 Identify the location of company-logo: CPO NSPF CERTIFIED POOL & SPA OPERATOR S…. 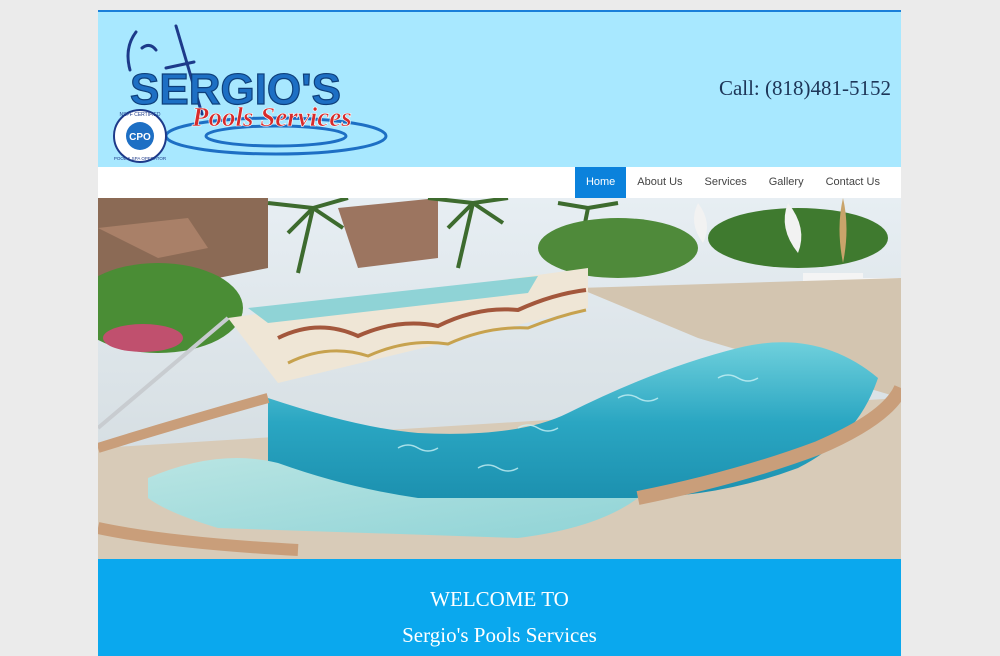
(256, 91).